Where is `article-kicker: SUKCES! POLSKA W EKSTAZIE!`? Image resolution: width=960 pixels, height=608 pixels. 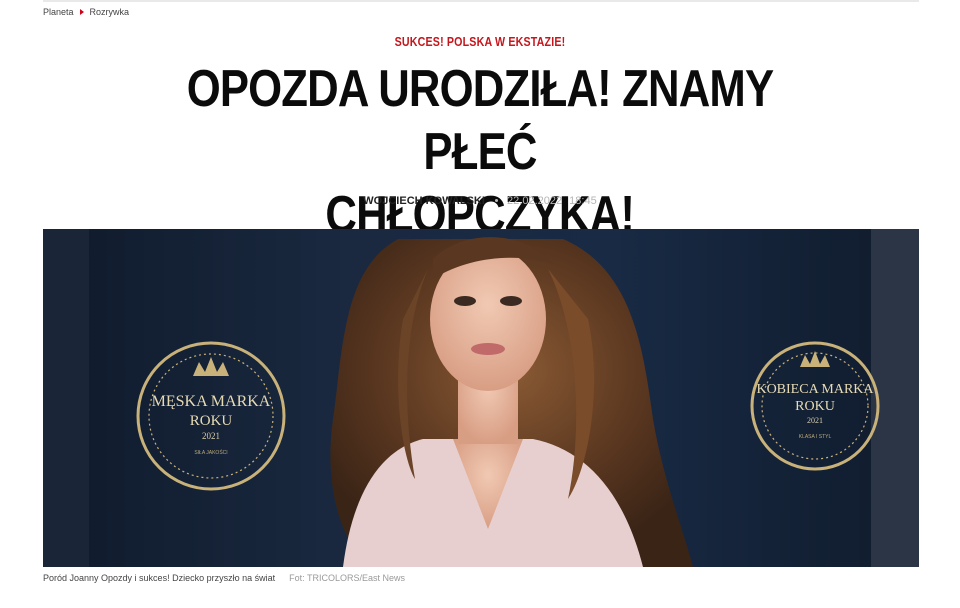 article-kicker: SUKCES! POLSKA W EKSTAZIE! is located at coordinates (480, 41).